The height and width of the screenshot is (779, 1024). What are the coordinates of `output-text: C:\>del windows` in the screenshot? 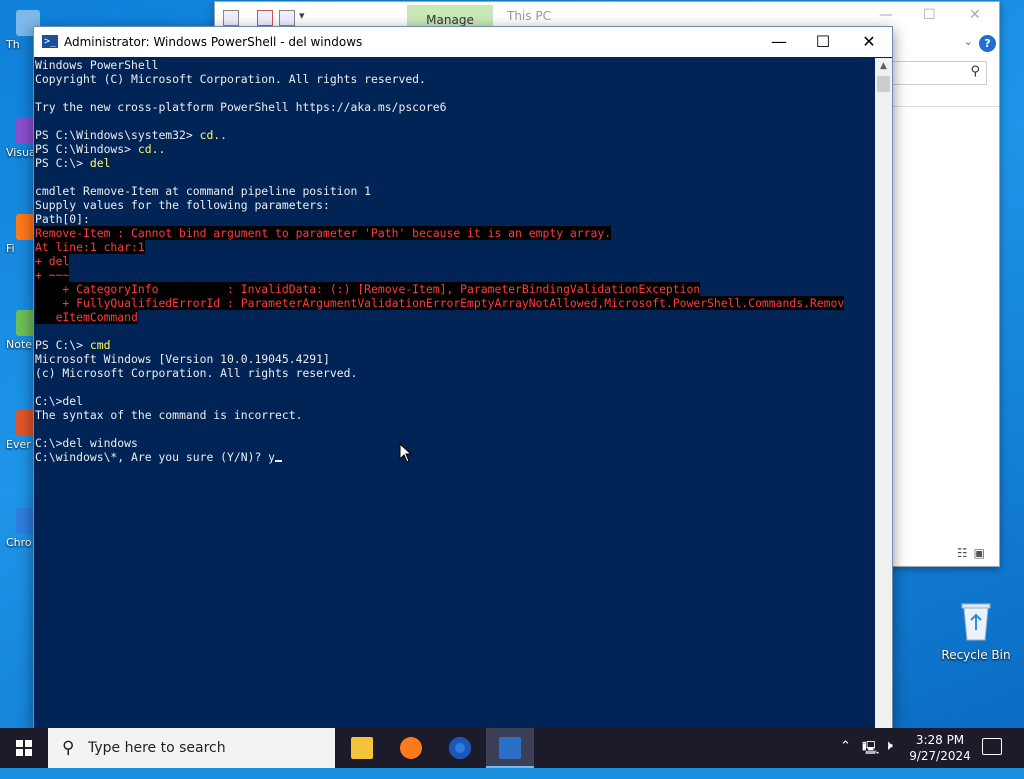 It's located at (86, 443).